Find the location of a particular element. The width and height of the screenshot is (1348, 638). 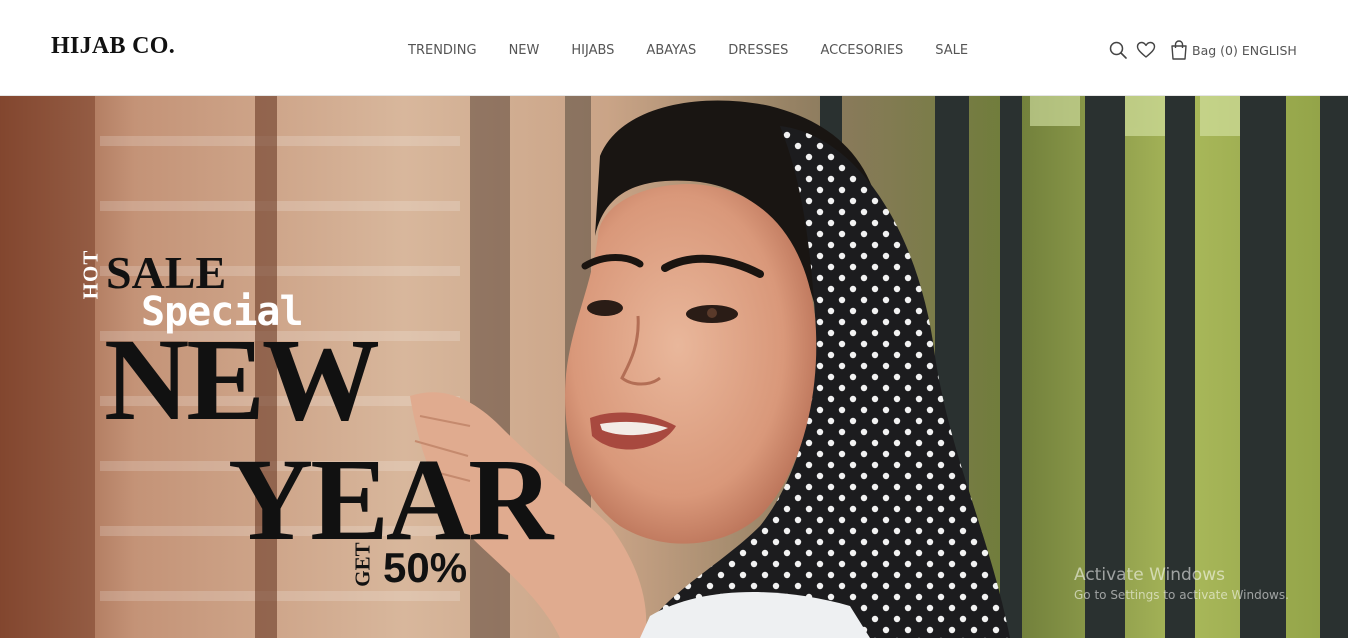

watermark-subtitle: Go to Settings to activate Windows. is located at coordinates (1181, 595).